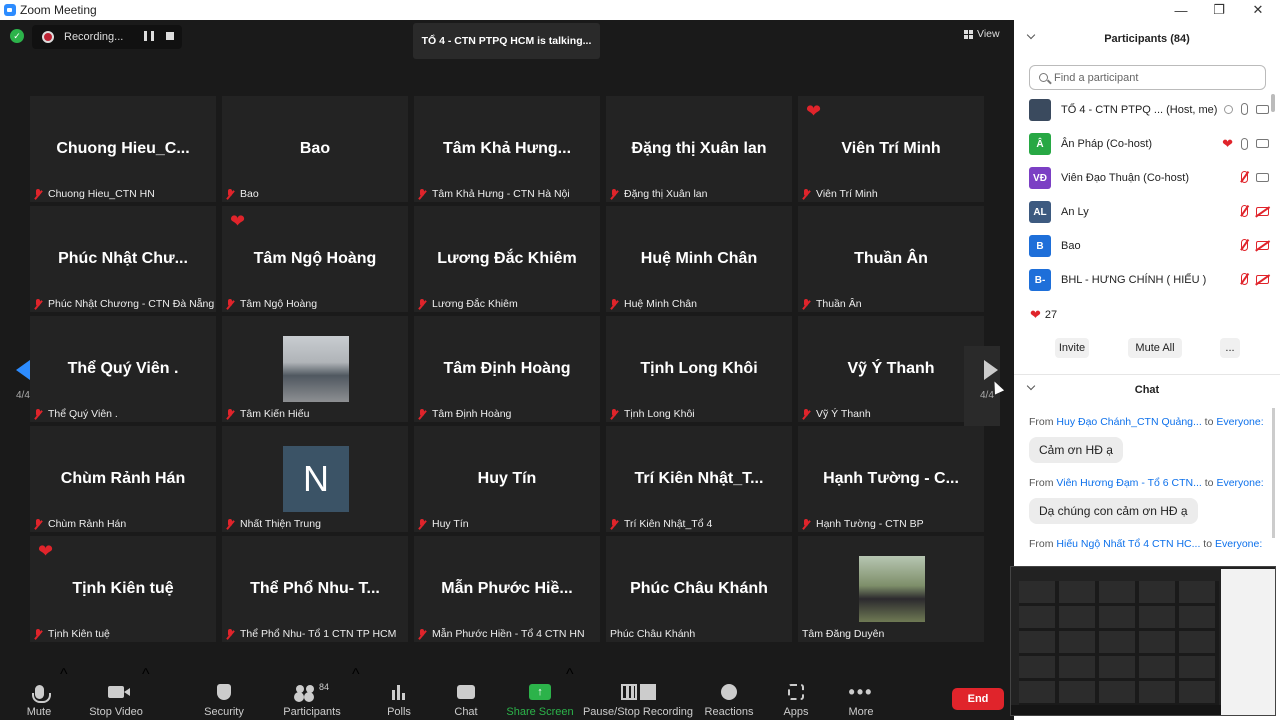 The width and height of the screenshot is (1280, 720). I want to click on participant-tile: Tịnh Kiên tuệ ❤ Tịnh Kiên tuệ, so click(123, 589).